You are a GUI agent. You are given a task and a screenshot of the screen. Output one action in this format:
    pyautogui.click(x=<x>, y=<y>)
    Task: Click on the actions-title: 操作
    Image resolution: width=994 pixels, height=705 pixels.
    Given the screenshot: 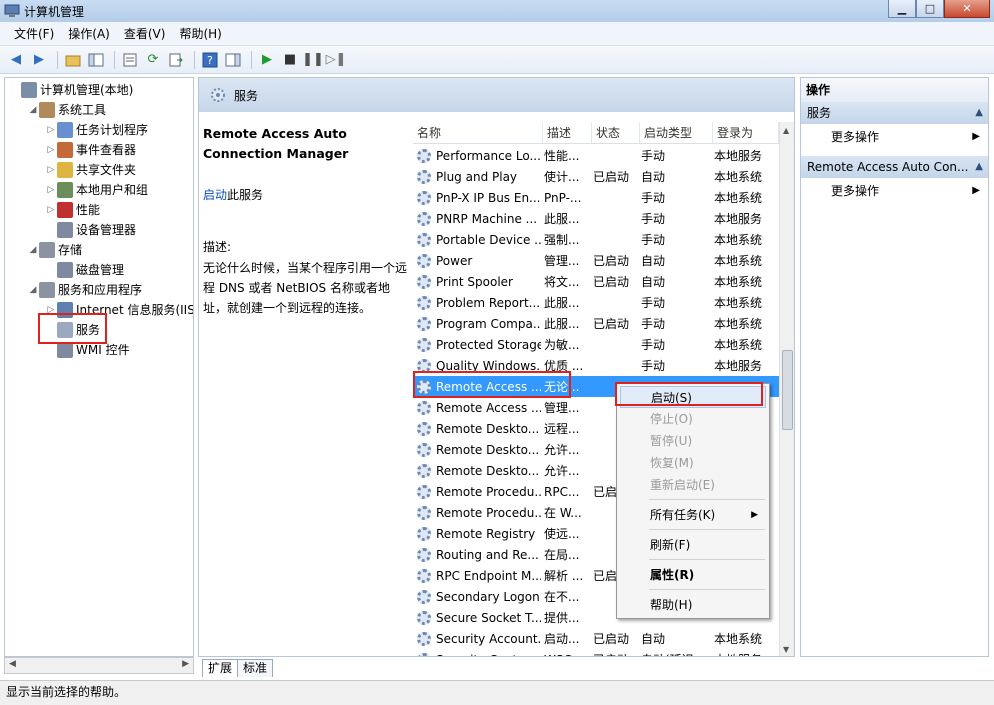 What is the action you would take?
    pyautogui.click(x=894, y=90)
    